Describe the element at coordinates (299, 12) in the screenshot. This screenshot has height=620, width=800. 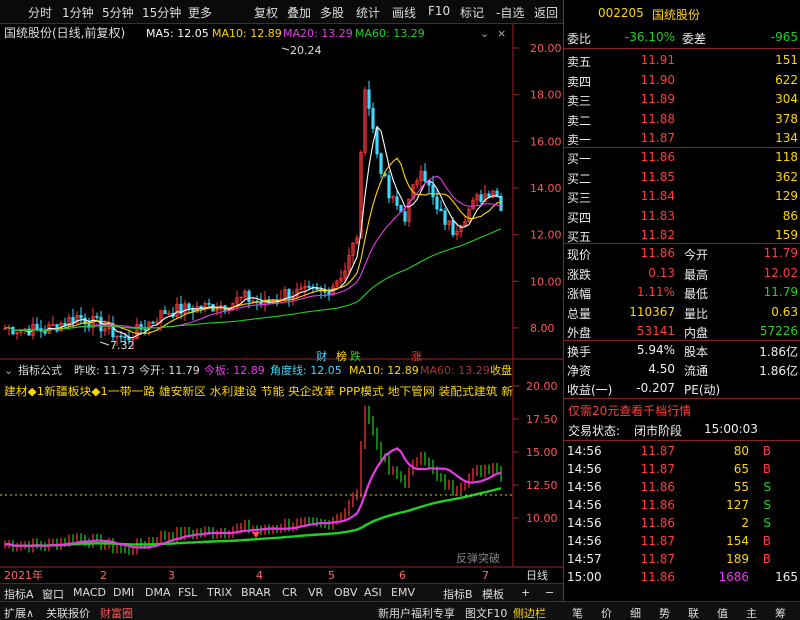
I see `btn-overlay: 叠加` at that location.